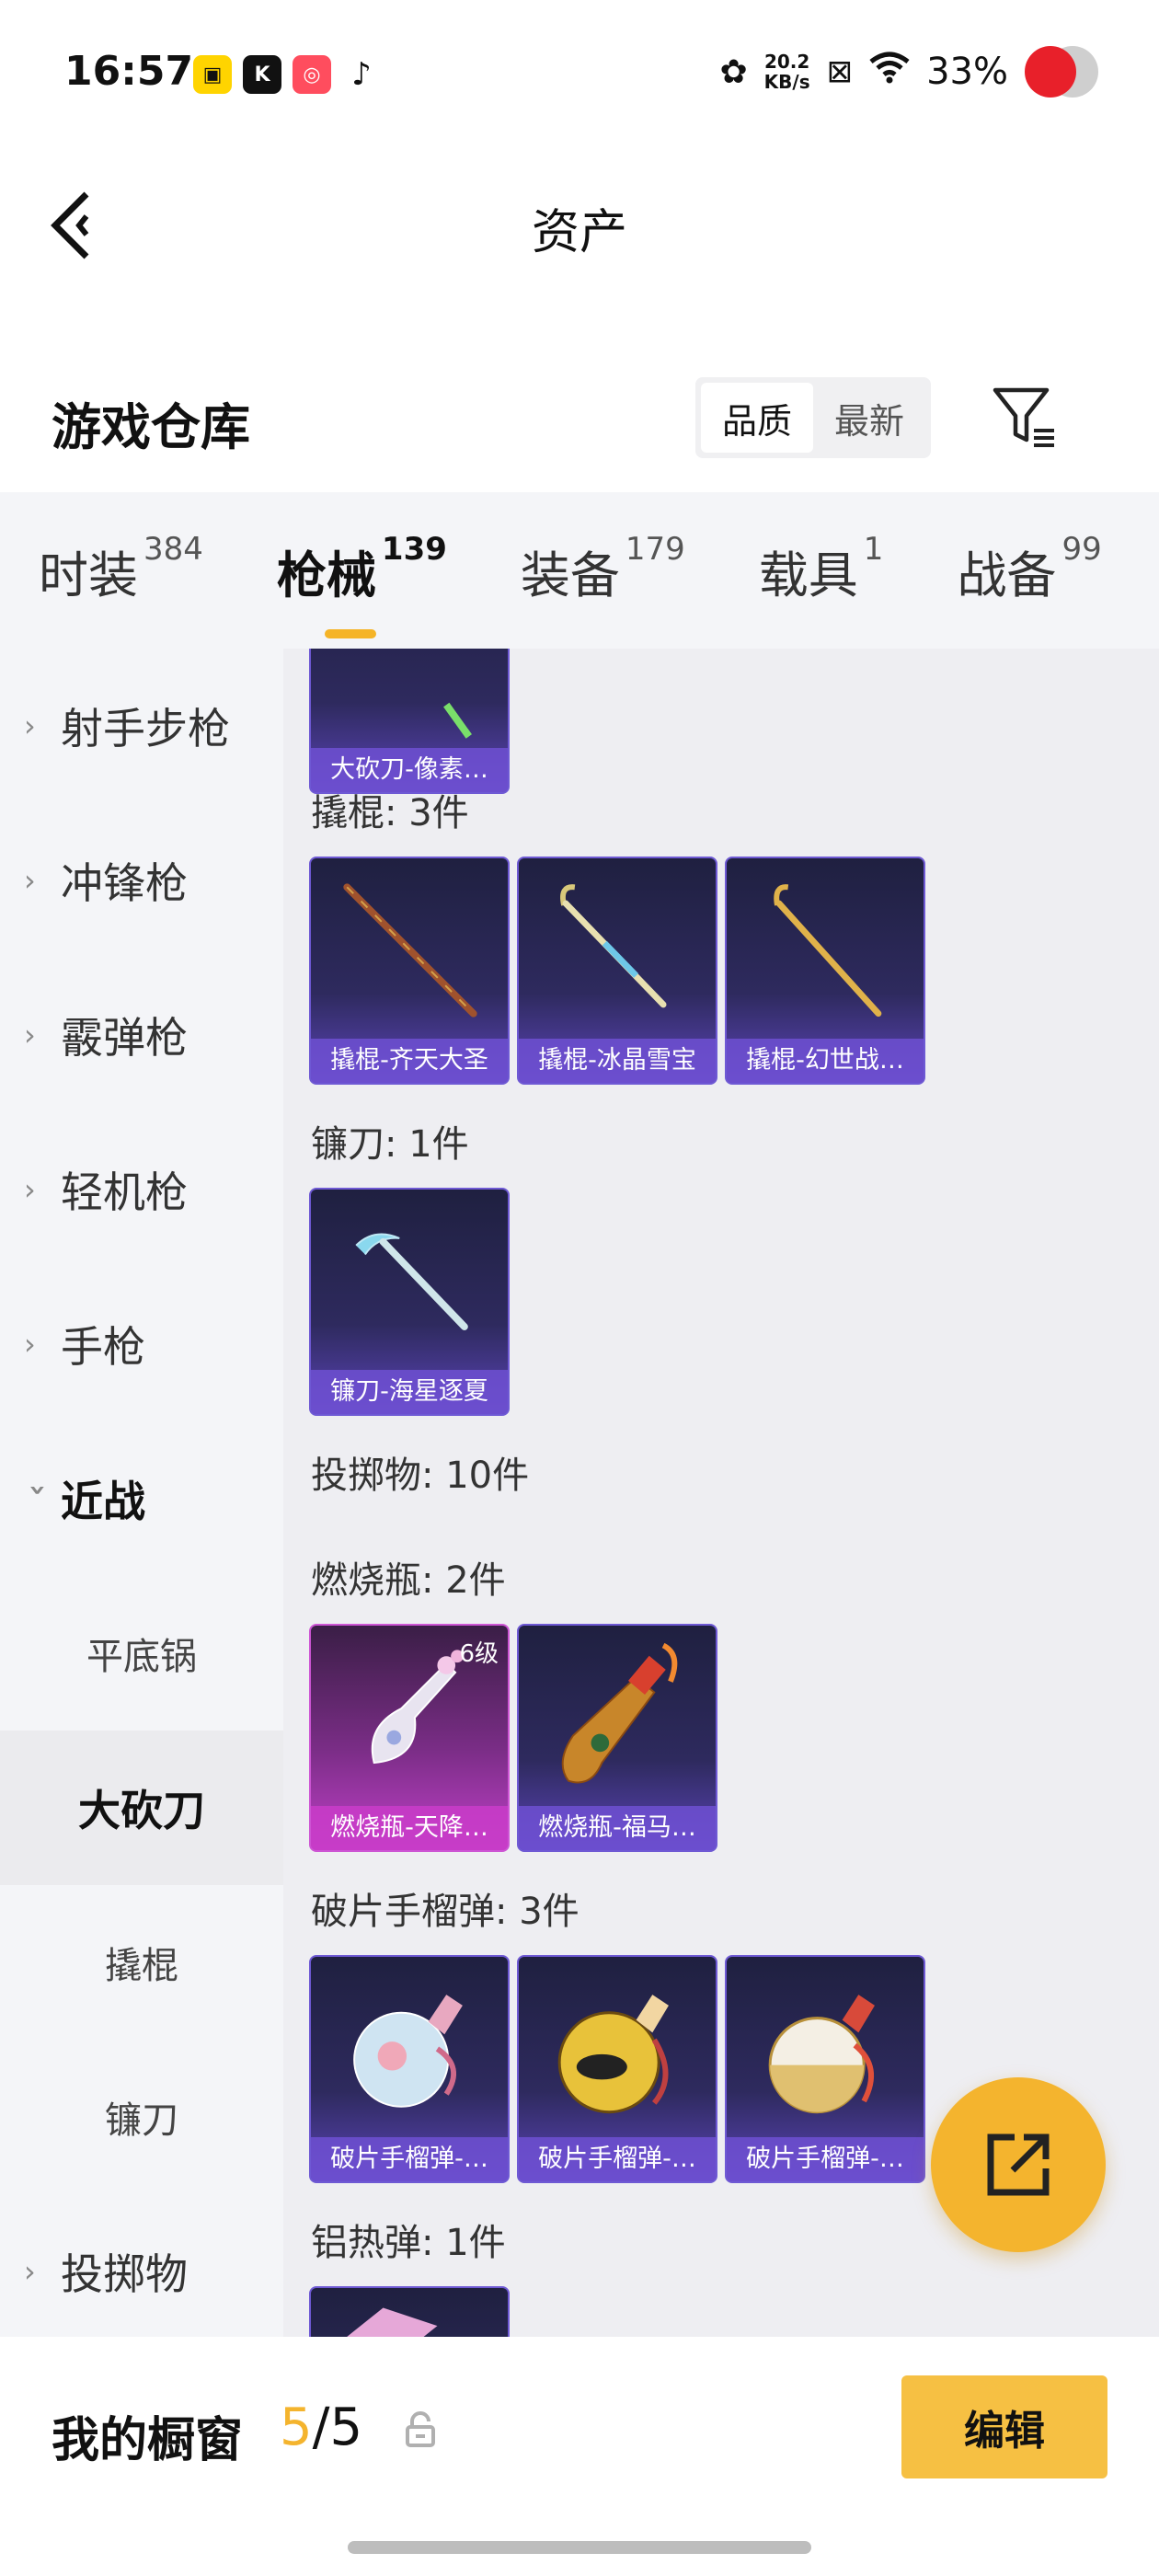 This screenshot has width=1159, height=2576. What do you see at coordinates (414, 549) in the screenshot?
I see `tab-count: 139` at bounding box center [414, 549].